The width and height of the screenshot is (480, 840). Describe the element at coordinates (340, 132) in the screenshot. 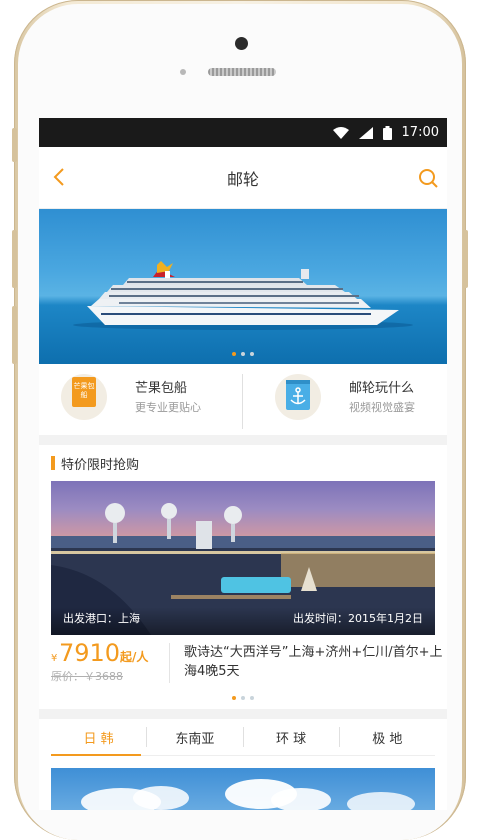

I see `wifi-icon` at that location.